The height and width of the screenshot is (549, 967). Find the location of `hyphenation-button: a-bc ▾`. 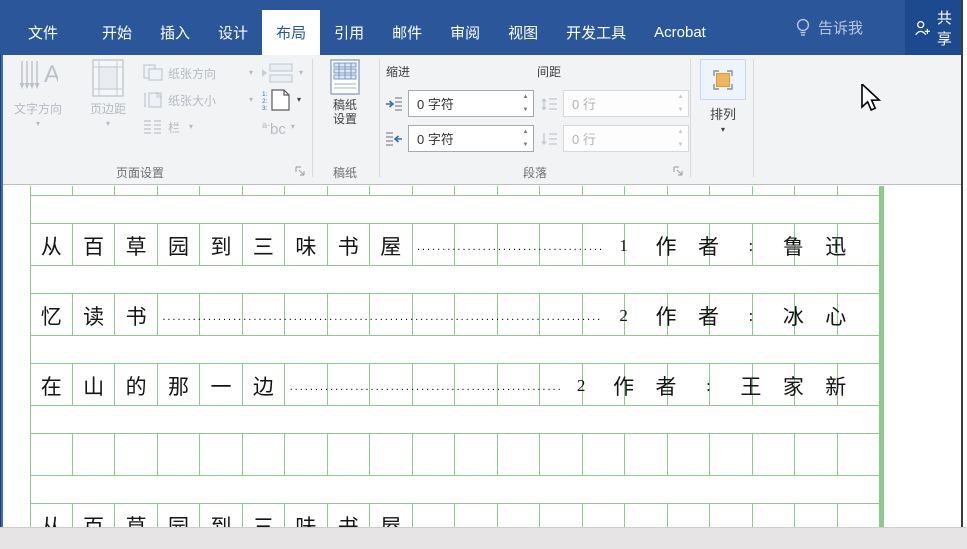

hyphenation-button: a-bc ▾ is located at coordinates (278, 127).